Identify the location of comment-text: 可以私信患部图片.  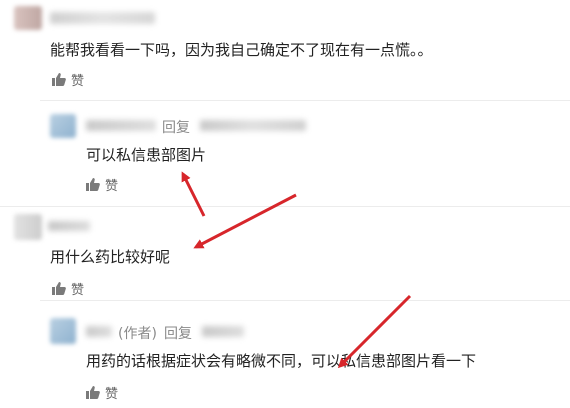
(146, 155).